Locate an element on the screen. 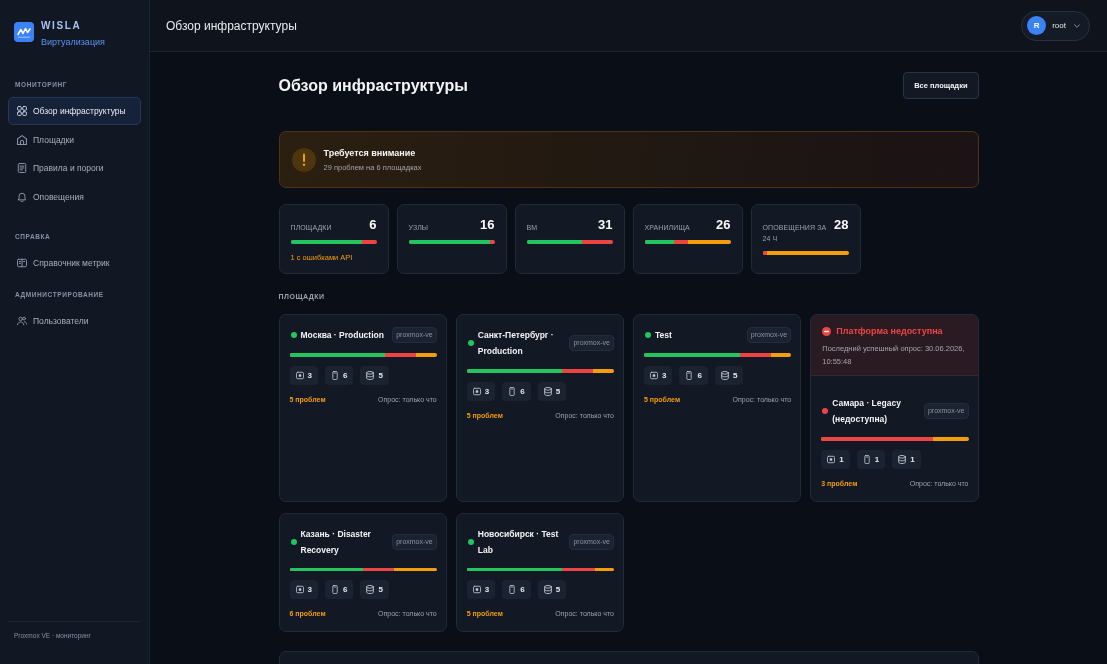 Image resolution: width=1107 pixels, height=664 pixels. alert-title: Требуется внимание is located at coordinates (370, 152).